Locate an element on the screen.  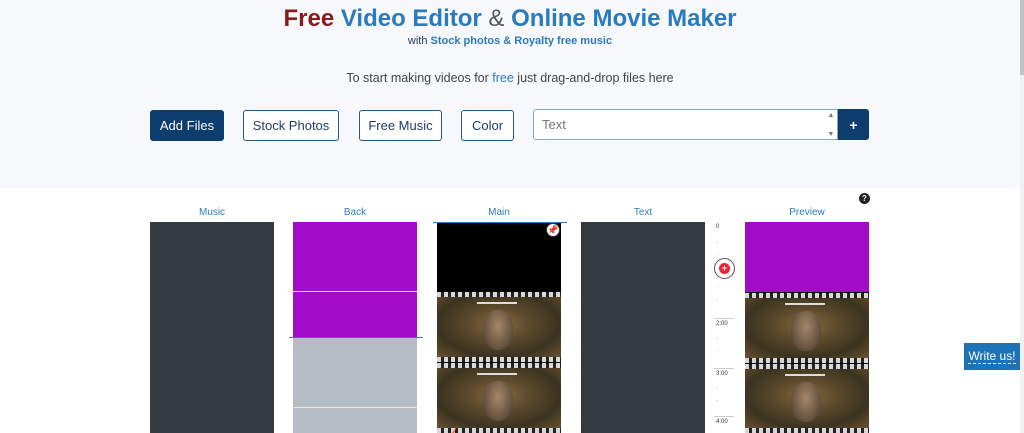
page-scrollbar is located at coordinates (1022, 216).